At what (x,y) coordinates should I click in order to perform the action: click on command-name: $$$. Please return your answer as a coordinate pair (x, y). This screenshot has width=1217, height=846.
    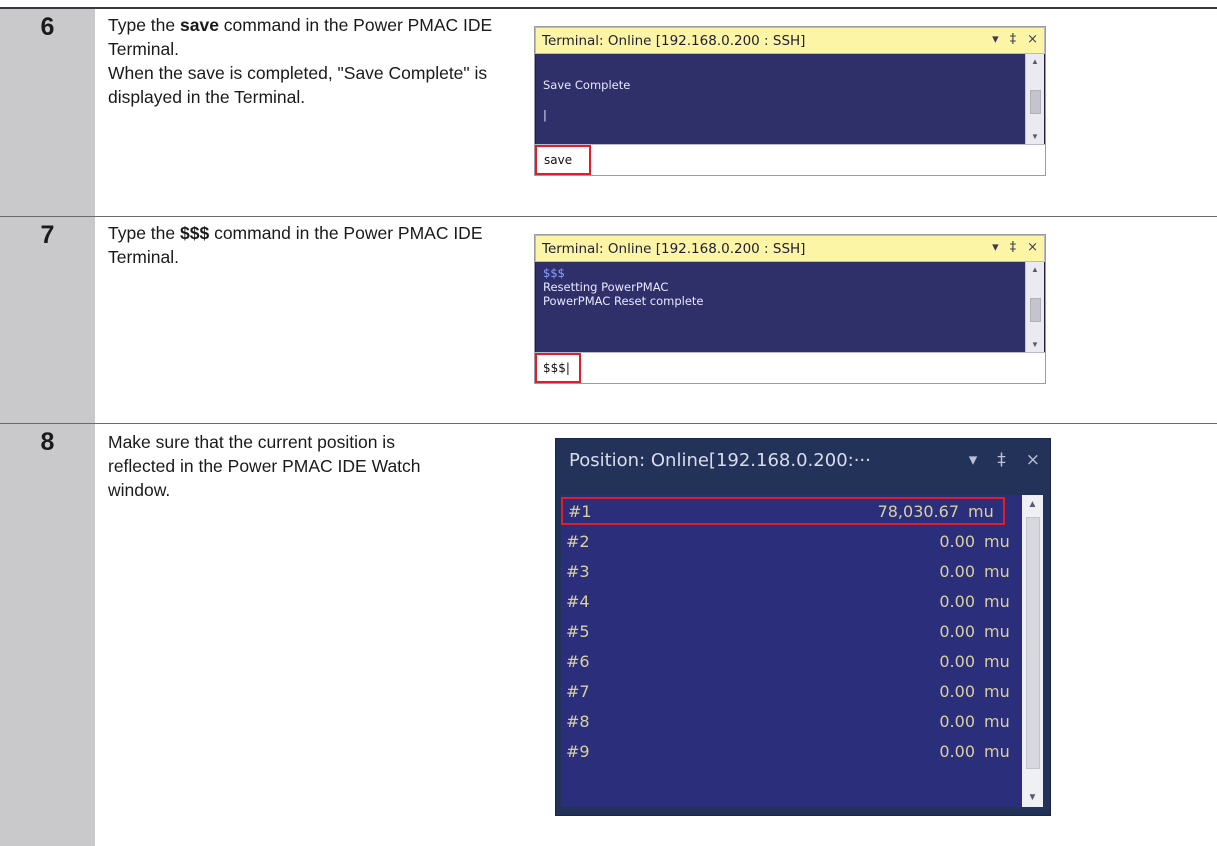
    Looking at the image, I should click on (195, 233).